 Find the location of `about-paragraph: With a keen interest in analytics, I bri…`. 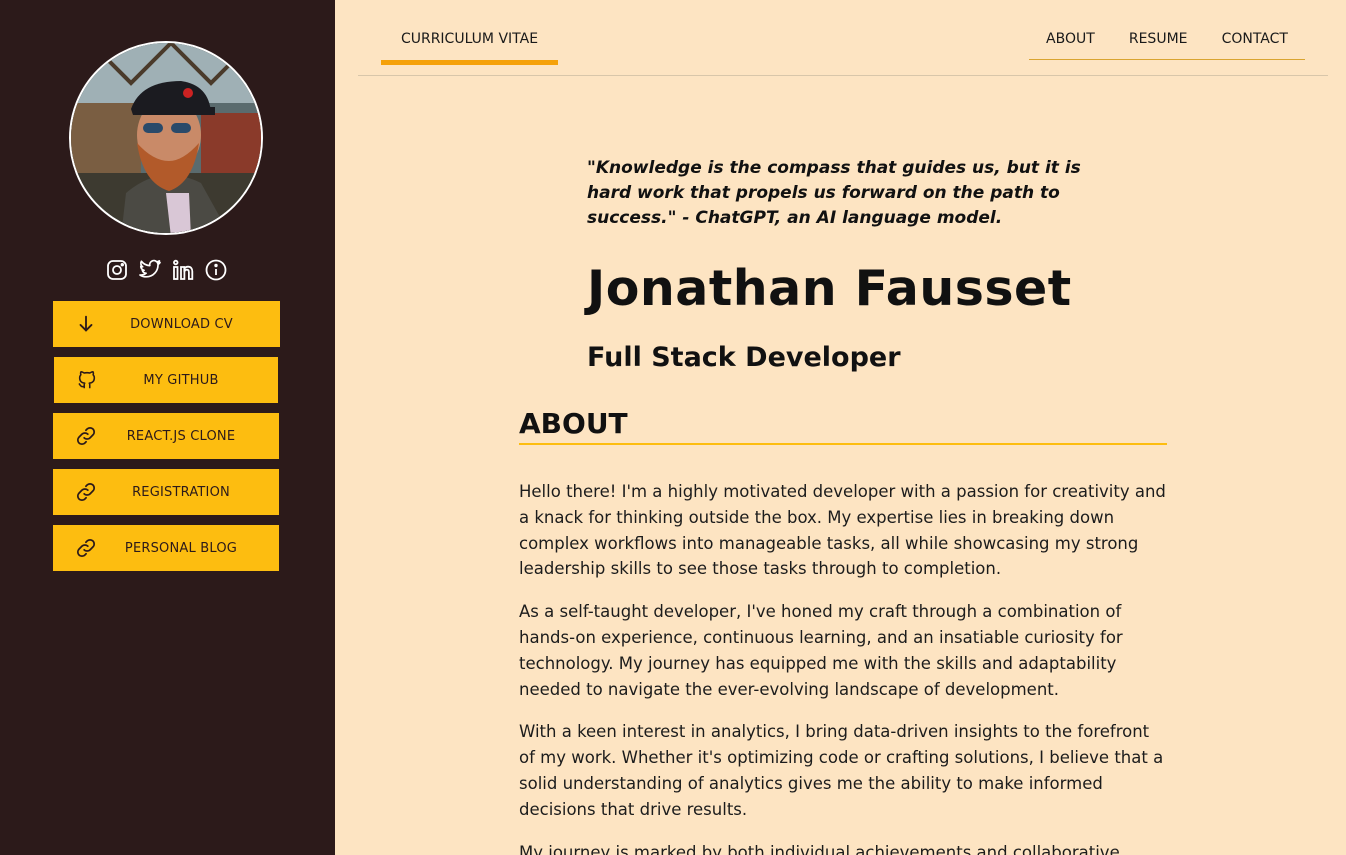

about-paragraph: With a keen interest in analytics, I bri… is located at coordinates (841, 770).